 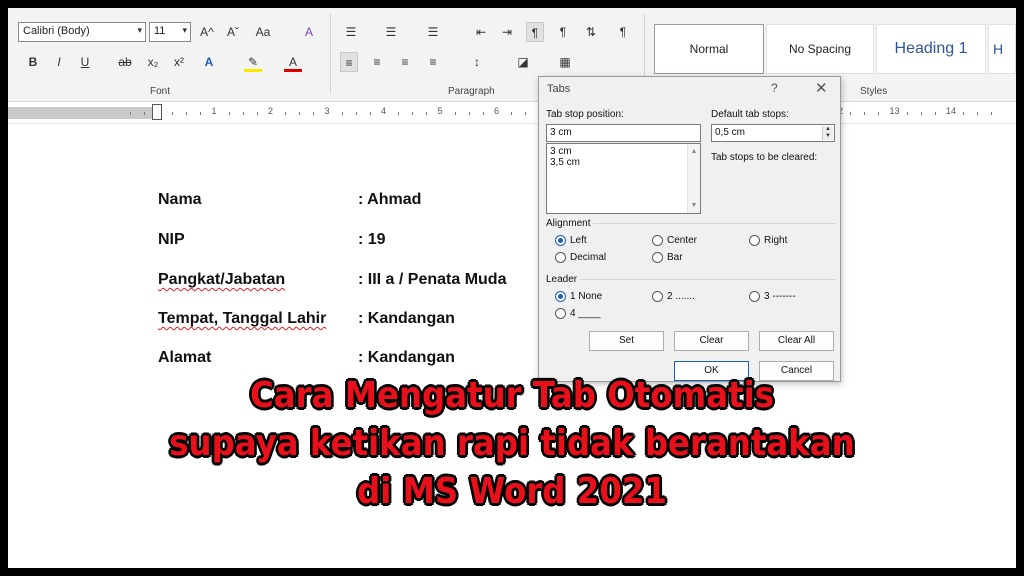 I want to click on multilevel-list-icon: ☰, so click(x=433, y=32).